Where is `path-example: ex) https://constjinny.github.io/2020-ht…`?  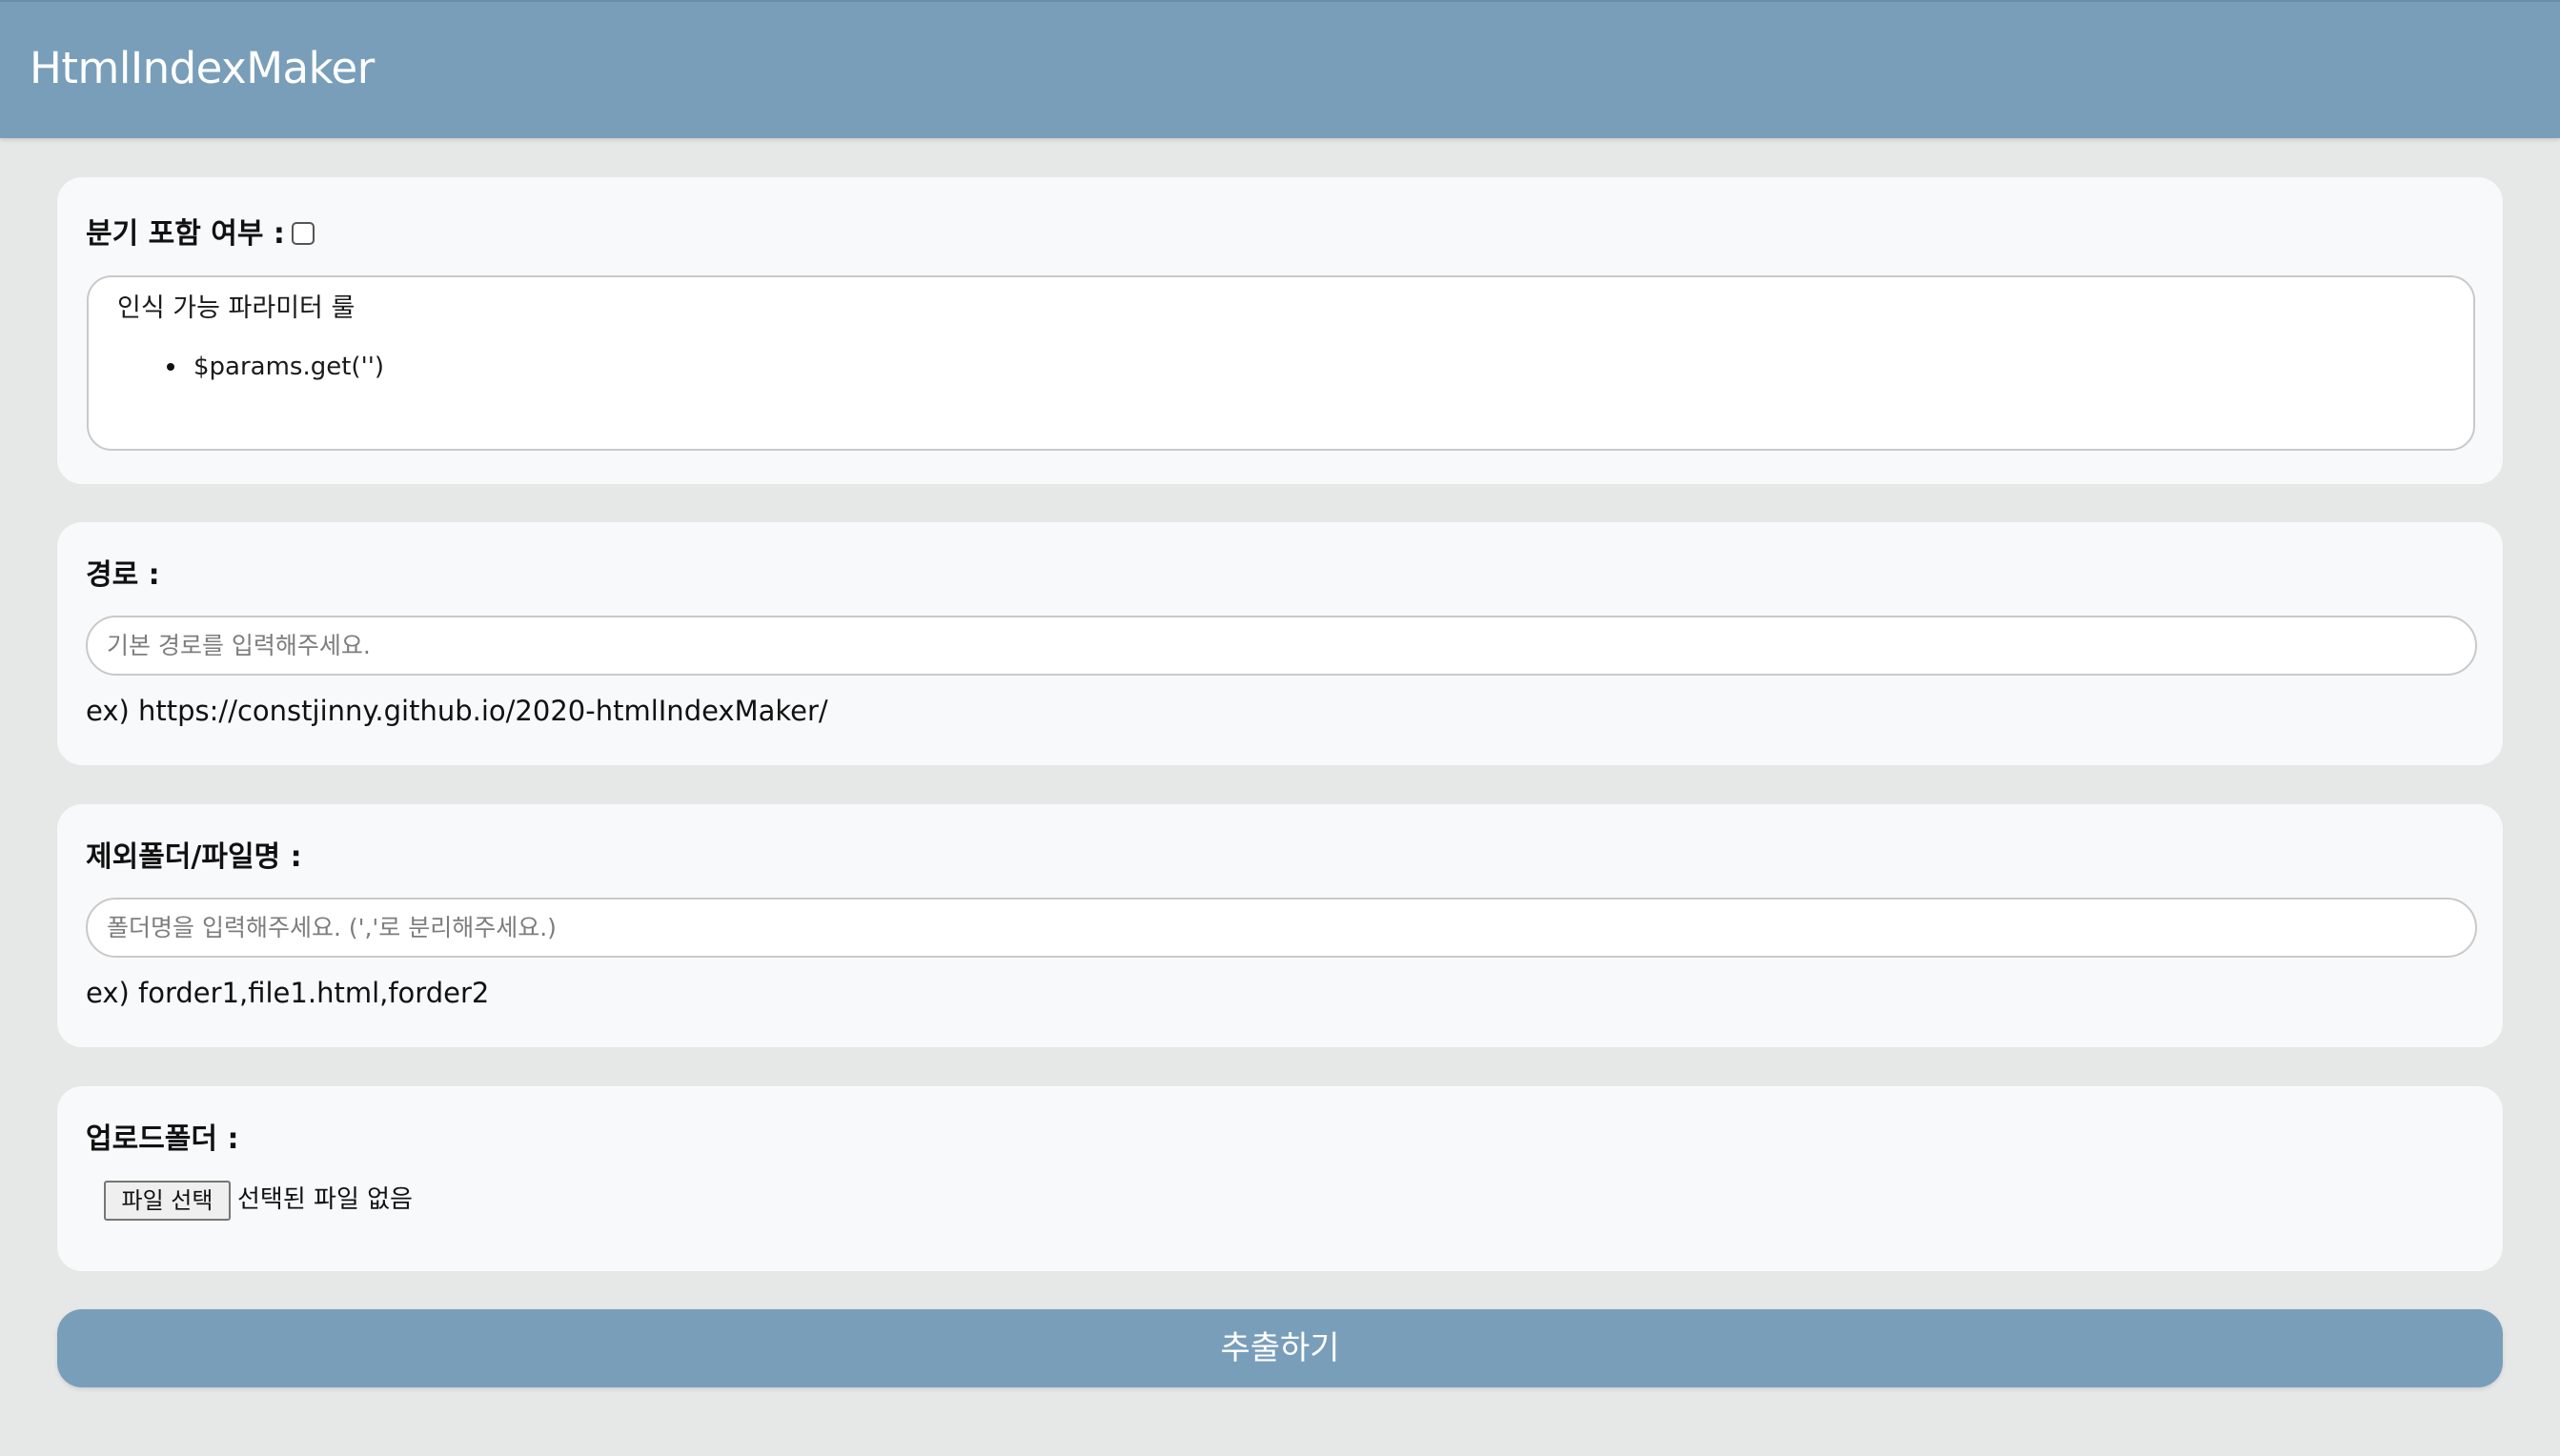
path-example: ex) https://constjinny.github.io/2020-ht… is located at coordinates (457, 711).